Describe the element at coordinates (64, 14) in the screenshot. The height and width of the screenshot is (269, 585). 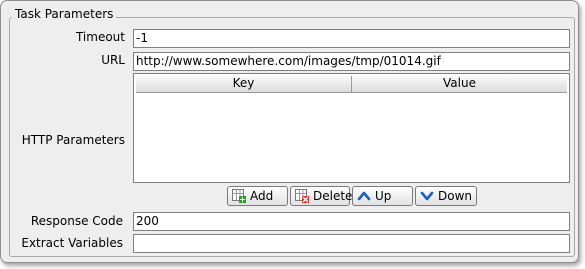
I see `group-title: Task Parameters` at that location.